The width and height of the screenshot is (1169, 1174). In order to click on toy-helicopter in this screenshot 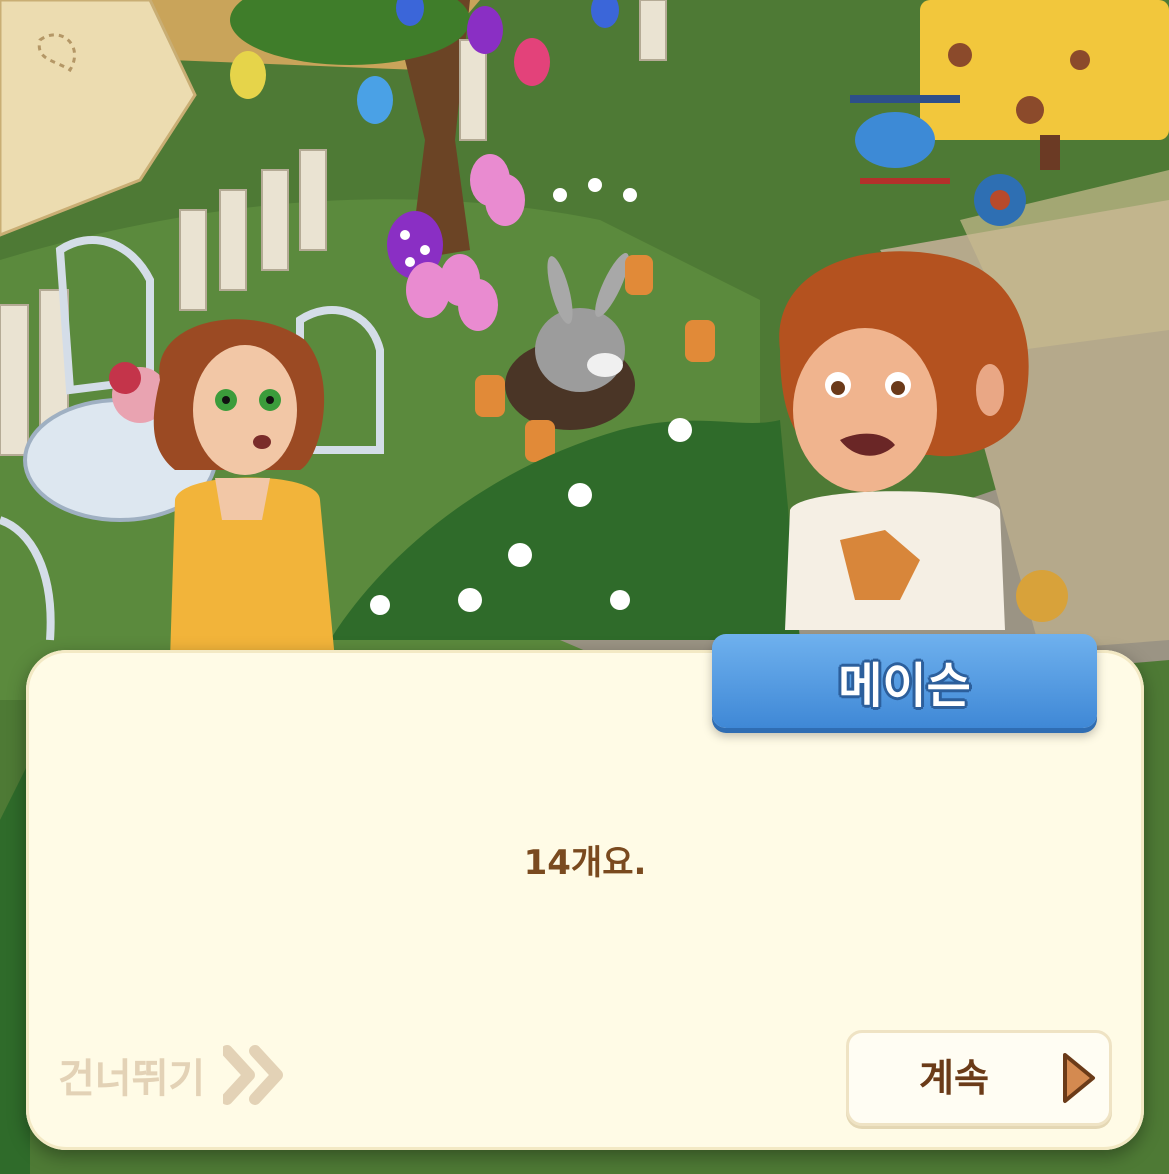, I will do `click(895, 140)`.